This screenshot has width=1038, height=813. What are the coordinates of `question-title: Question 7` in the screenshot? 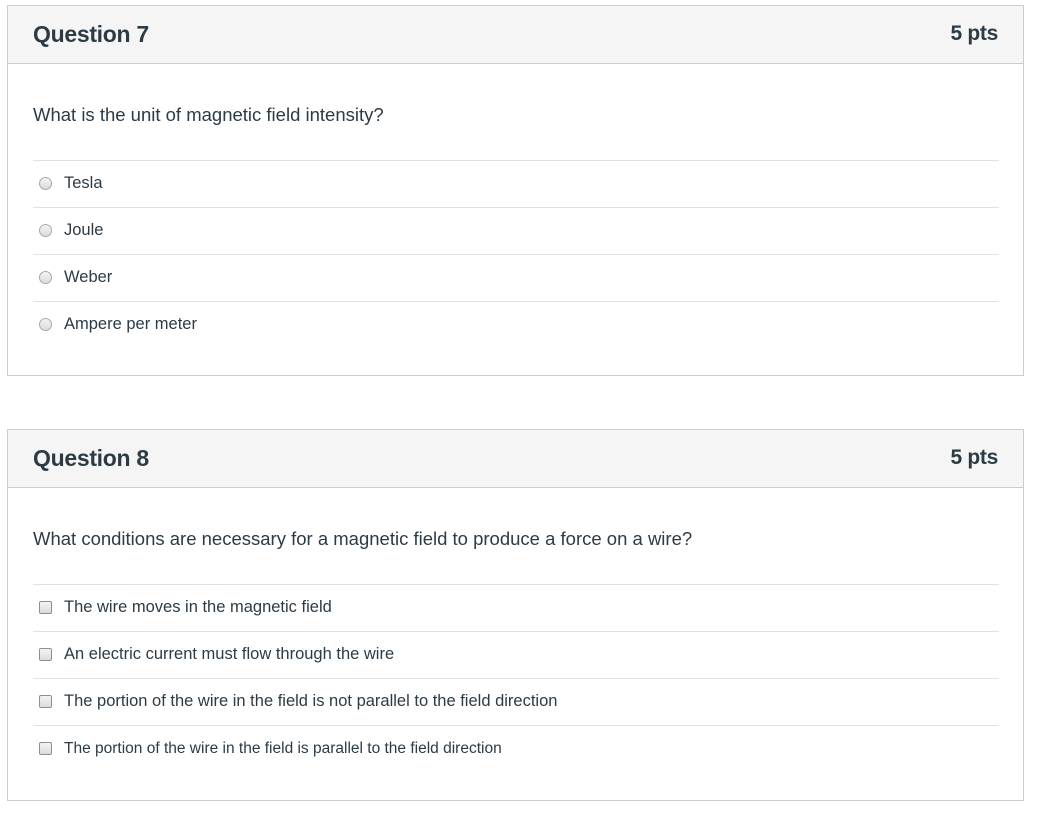 It's located at (91, 34).